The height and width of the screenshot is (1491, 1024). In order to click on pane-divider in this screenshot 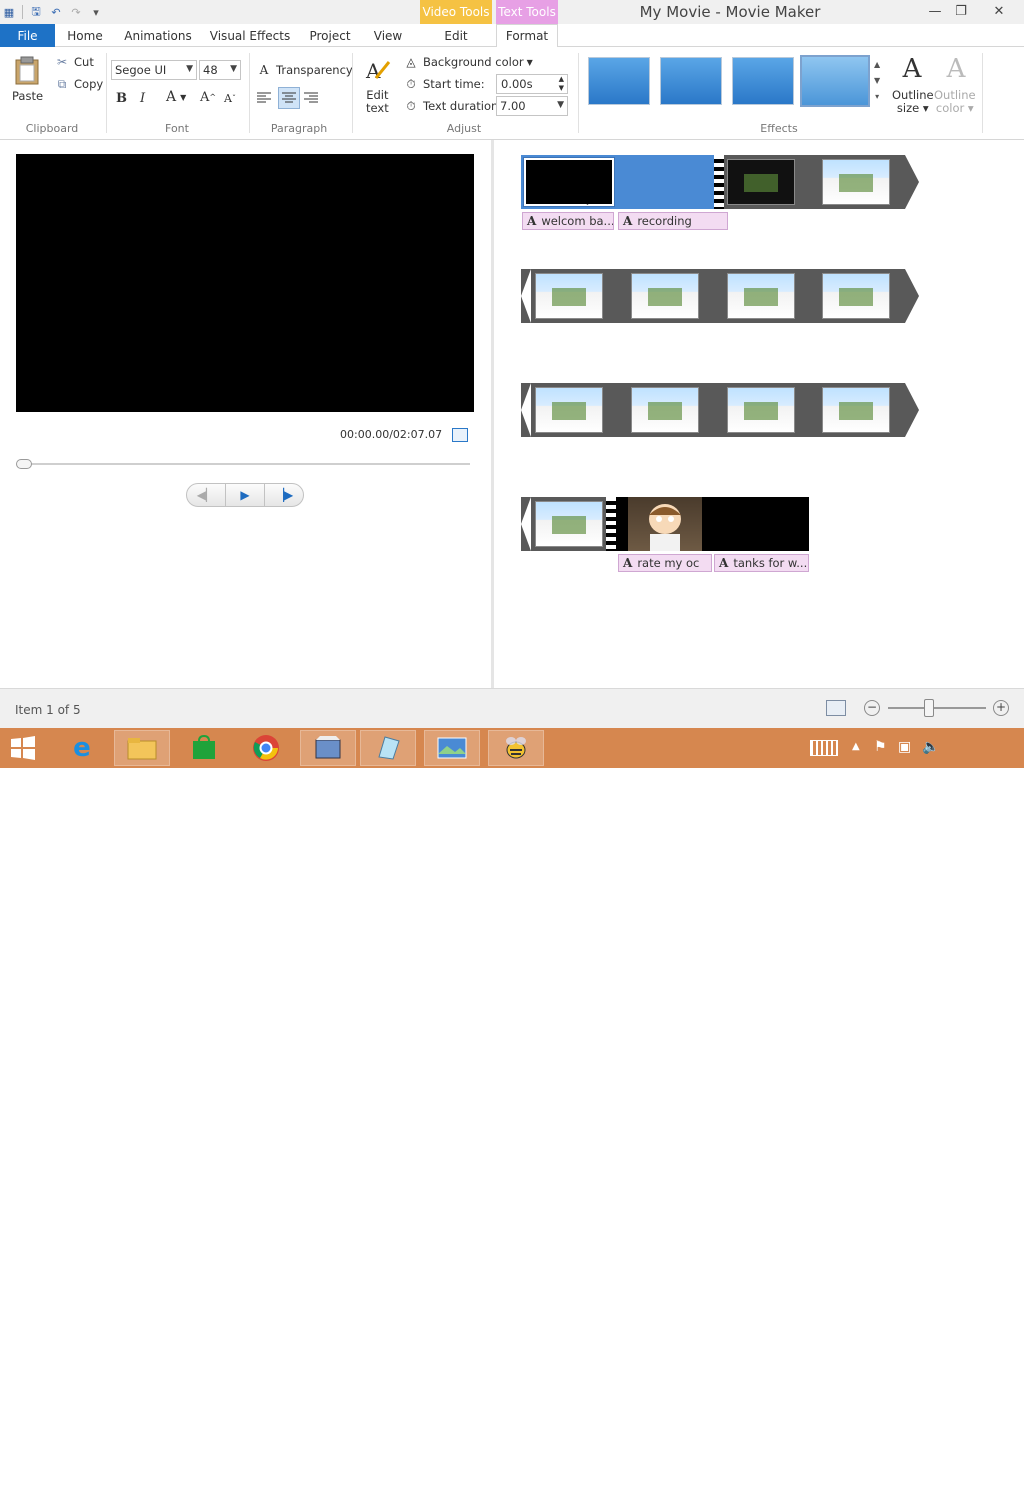, I will do `click(492, 414)`.